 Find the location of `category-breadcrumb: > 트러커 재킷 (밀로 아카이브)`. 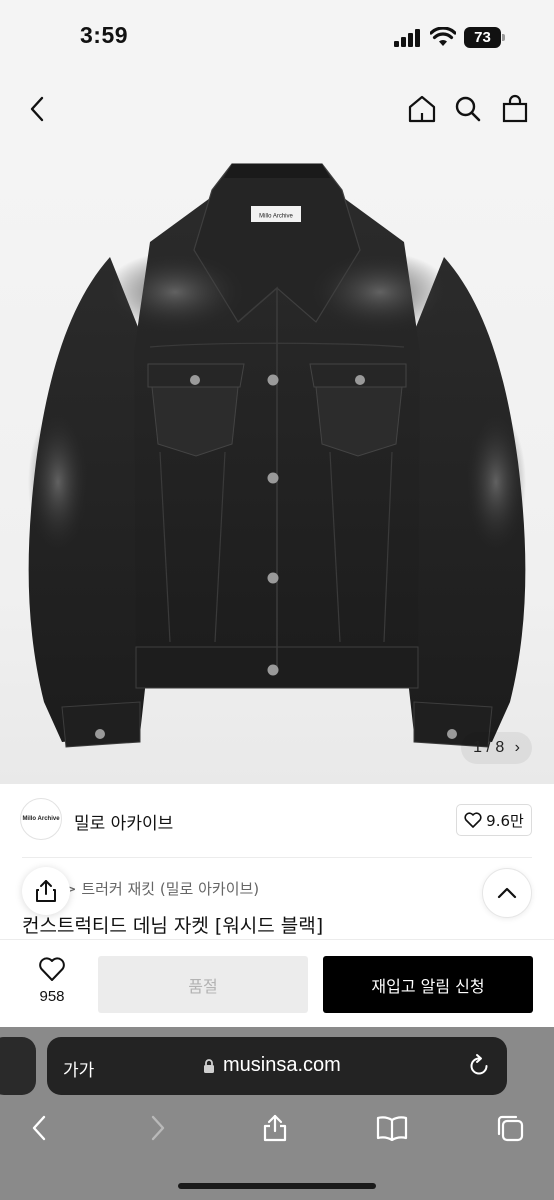

category-breadcrumb: > 트러커 재킷 (밀로 아카이브) is located at coordinates (161, 888).